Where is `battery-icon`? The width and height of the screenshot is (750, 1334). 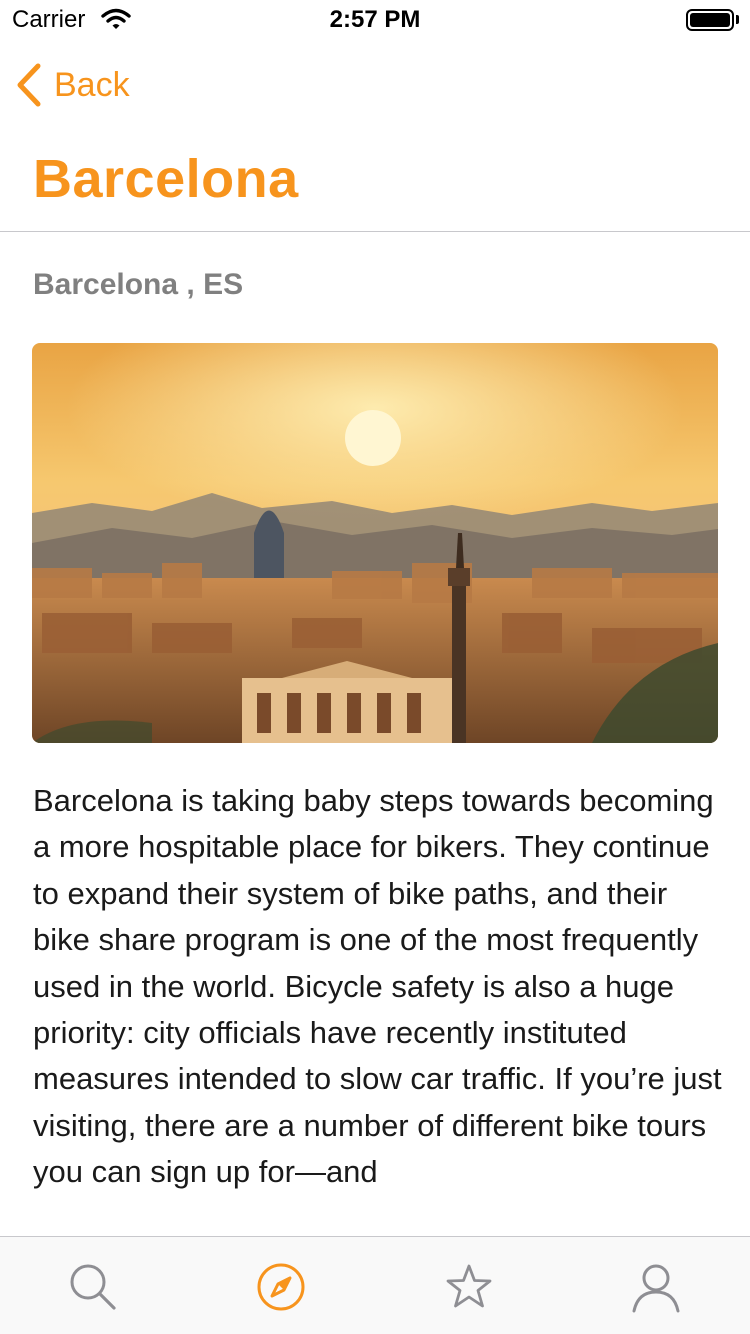
battery-icon is located at coordinates (710, 20).